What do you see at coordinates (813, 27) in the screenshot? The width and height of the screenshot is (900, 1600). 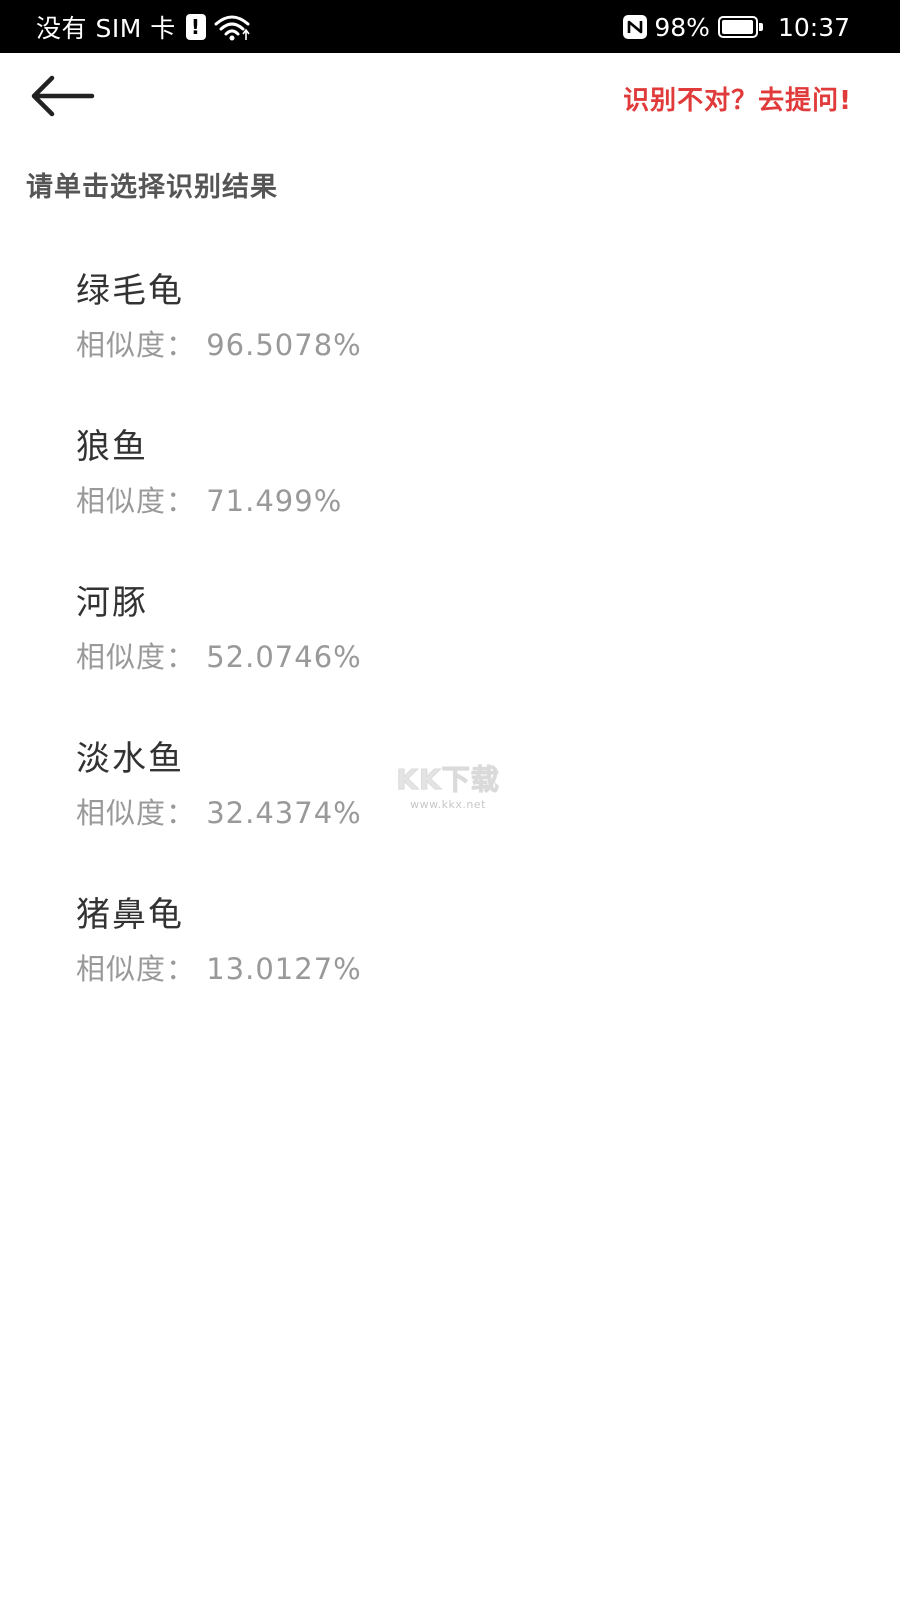 I see `clock: 10:37` at bounding box center [813, 27].